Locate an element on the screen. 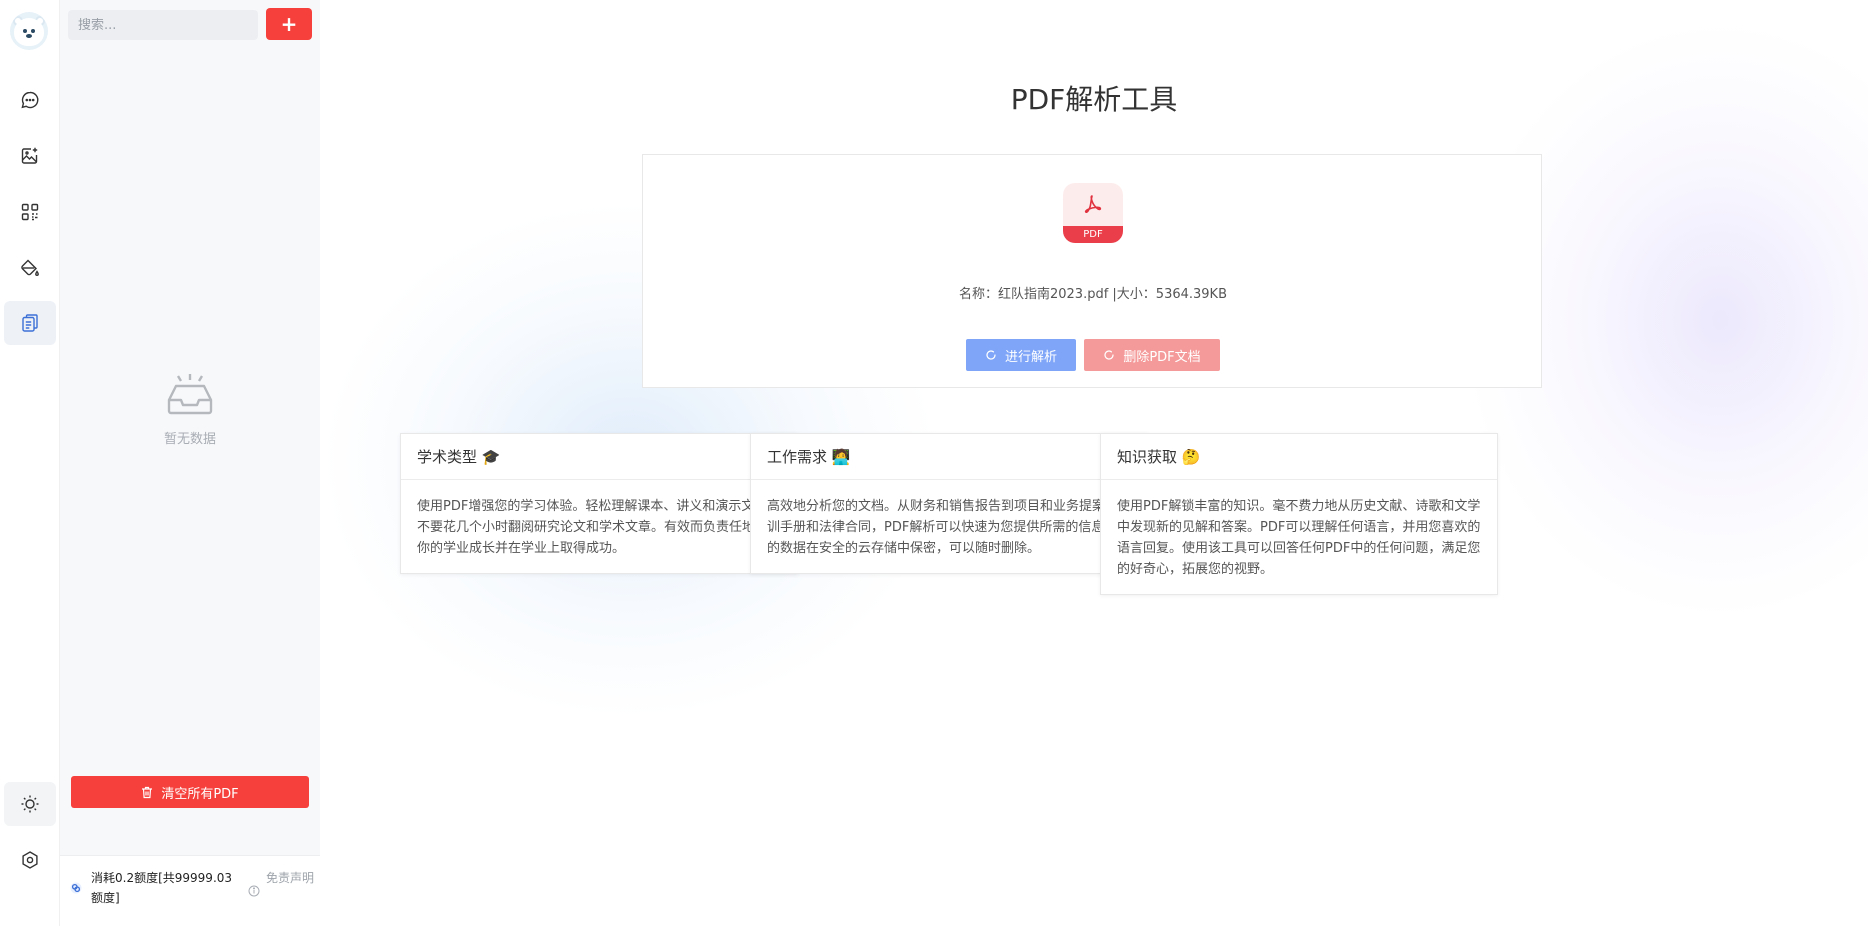 Image resolution: width=1868 pixels, height=926 pixels. delete-pdf-button: 删除PDF文档 is located at coordinates (1152, 355).